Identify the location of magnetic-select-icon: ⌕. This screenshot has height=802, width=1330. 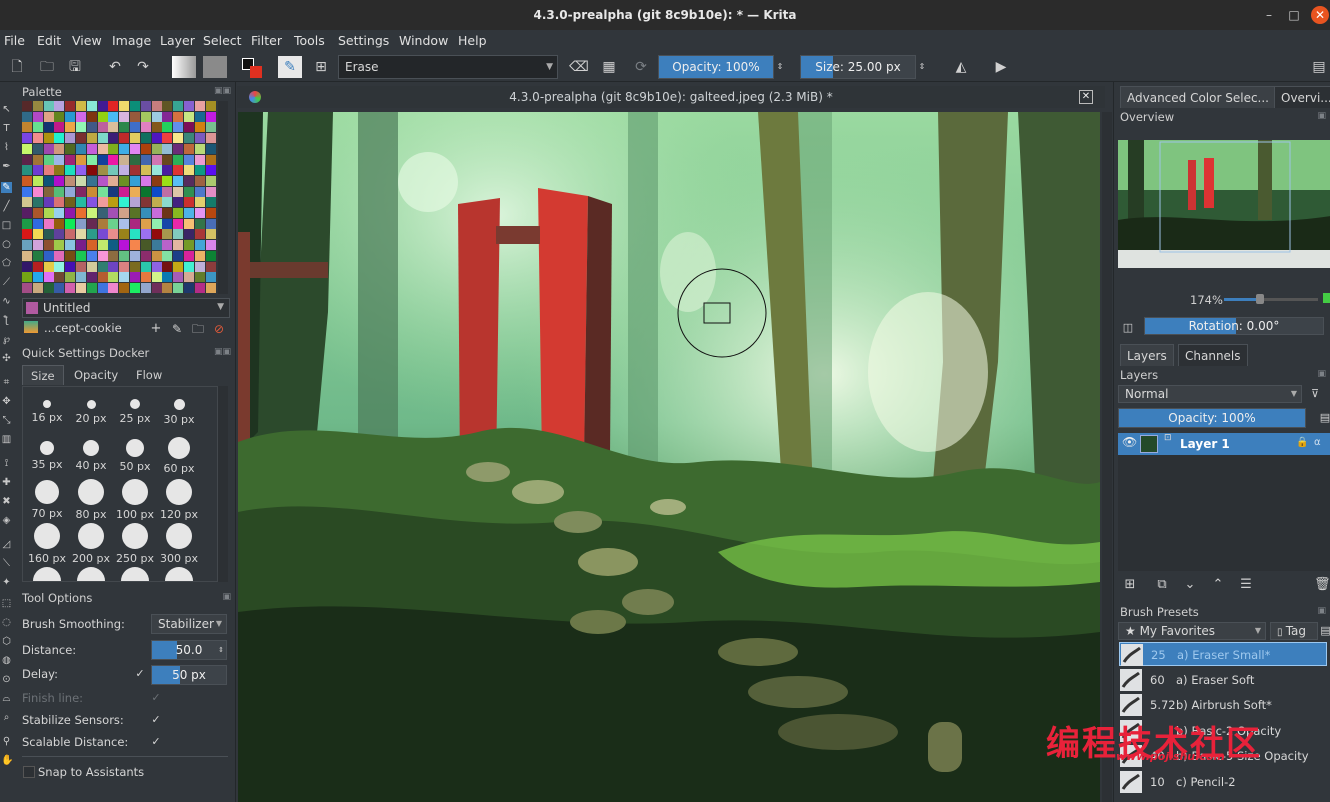
(6, 717).